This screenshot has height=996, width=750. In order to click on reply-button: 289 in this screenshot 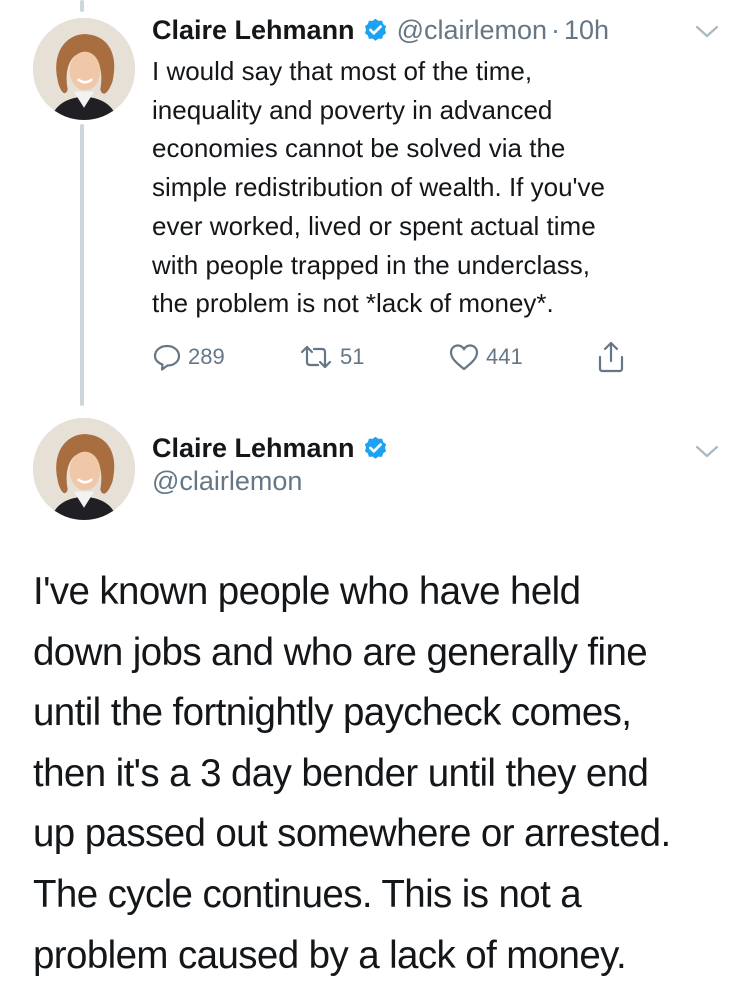, I will do `click(188, 357)`.